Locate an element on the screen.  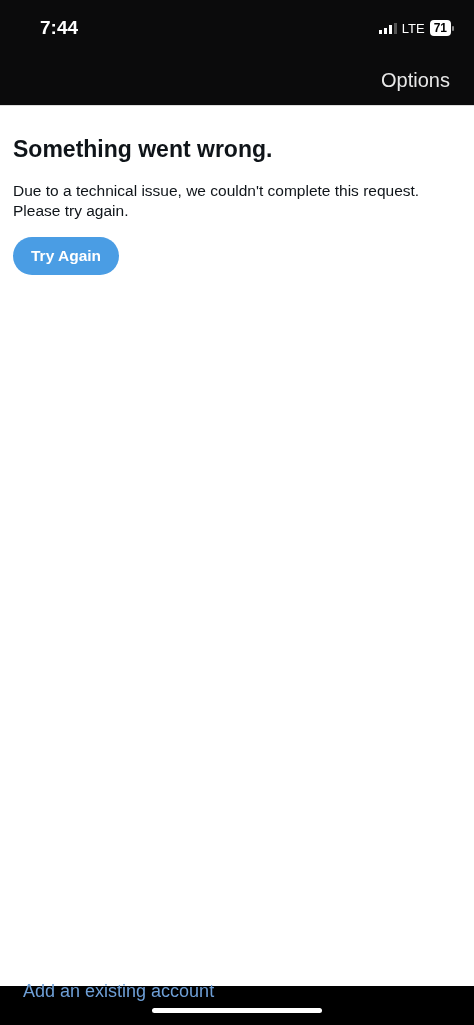
status-time: 7:44 is located at coordinates (59, 28).